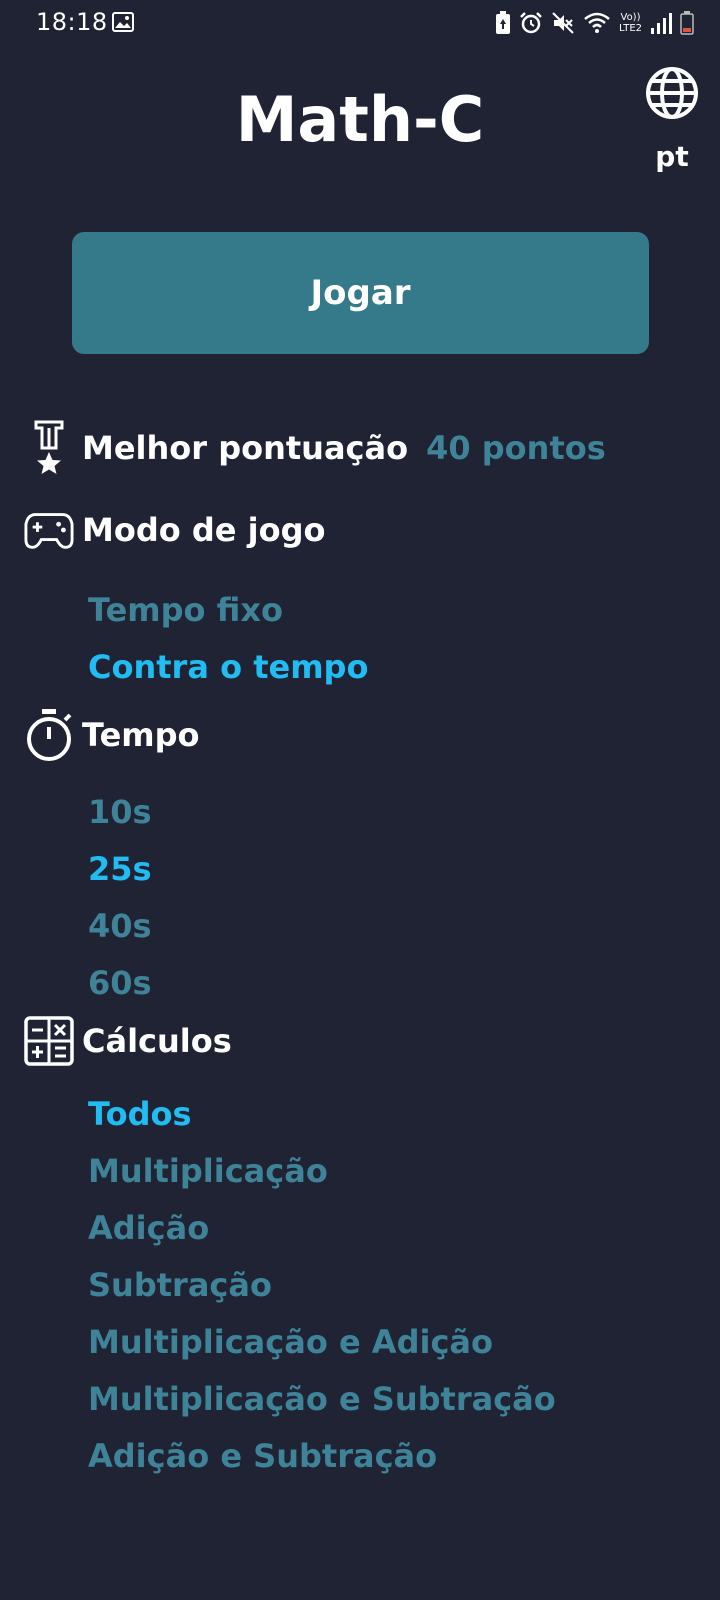 Image resolution: width=720 pixels, height=1600 pixels. Describe the element at coordinates (49, 735) in the screenshot. I see `stopwatch-icon` at that location.